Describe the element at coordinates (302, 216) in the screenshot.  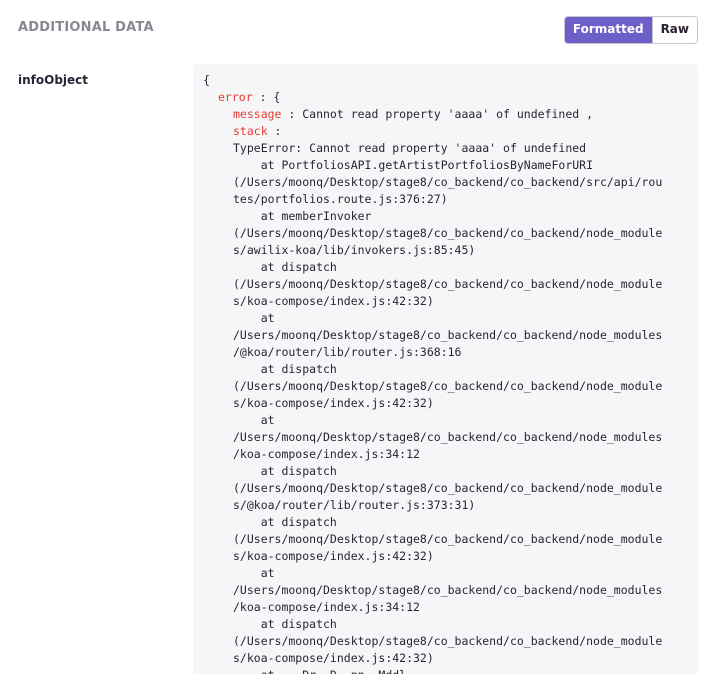
I see `stack-trace-line: at memberInvoker` at that location.